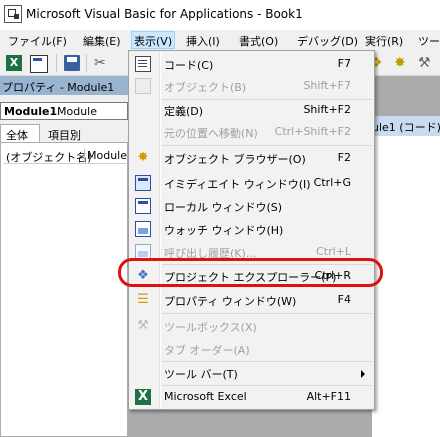 This screenshot has width=440, height=437. What do you see at coordinates (363, 374) in the screenshot?
I see `submenu-arrow-icon` at bounding box center [363, 374].